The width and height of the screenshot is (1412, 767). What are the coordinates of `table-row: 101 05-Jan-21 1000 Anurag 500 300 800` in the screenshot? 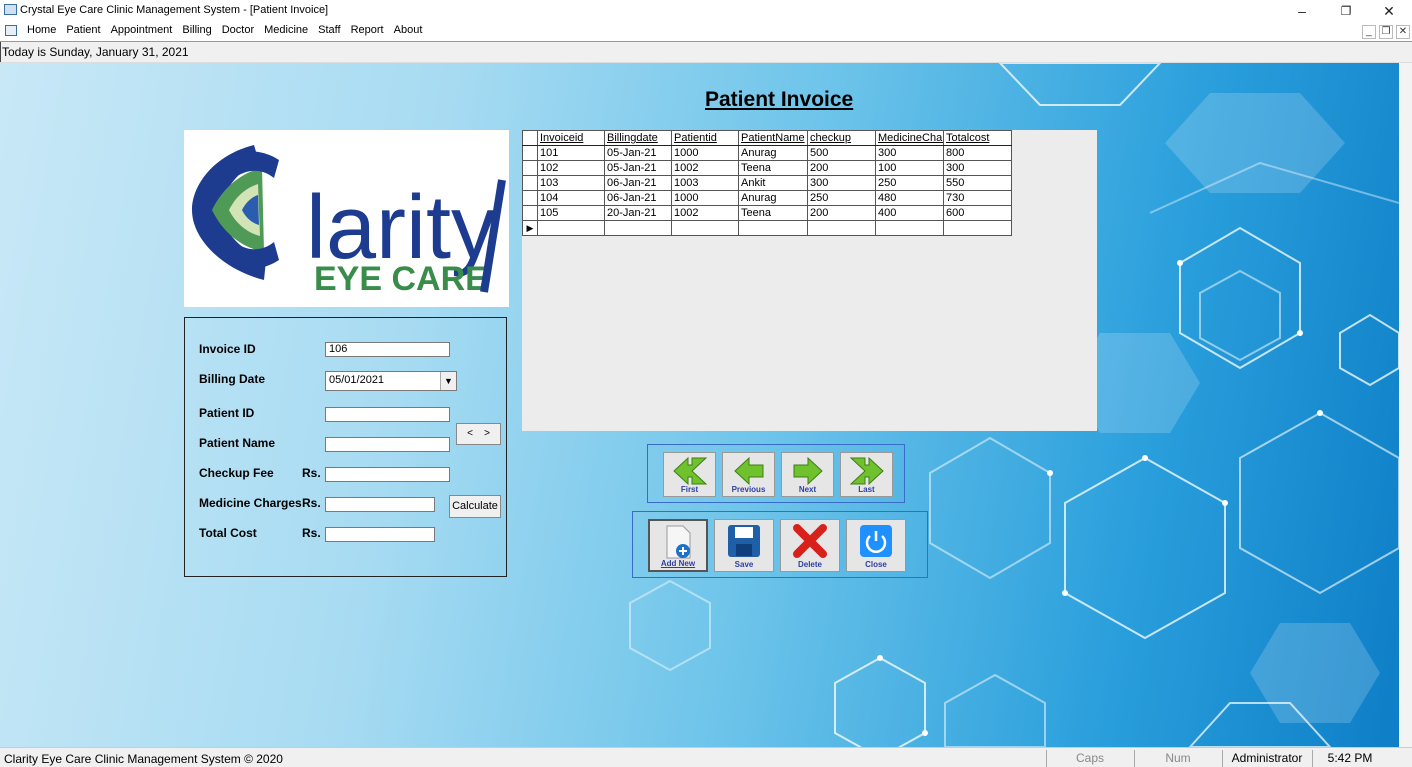 It's located at (767, 153).